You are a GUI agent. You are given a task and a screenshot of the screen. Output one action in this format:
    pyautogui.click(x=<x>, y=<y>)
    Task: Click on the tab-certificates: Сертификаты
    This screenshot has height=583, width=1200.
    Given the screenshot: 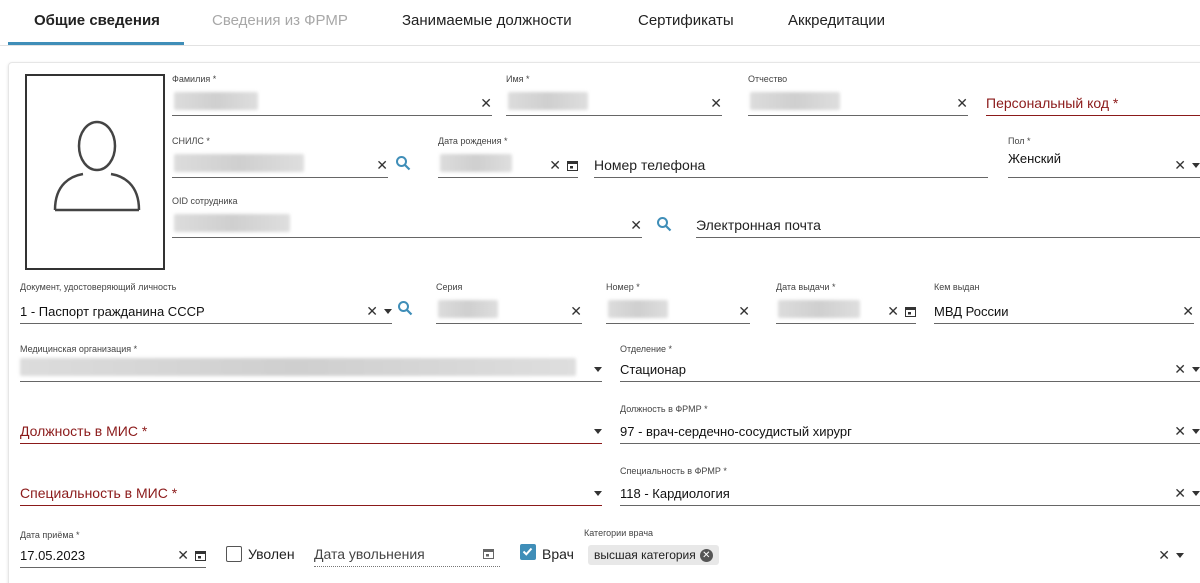 What is the action you would take?
    pyautogui.click(x=686, y=20)
    